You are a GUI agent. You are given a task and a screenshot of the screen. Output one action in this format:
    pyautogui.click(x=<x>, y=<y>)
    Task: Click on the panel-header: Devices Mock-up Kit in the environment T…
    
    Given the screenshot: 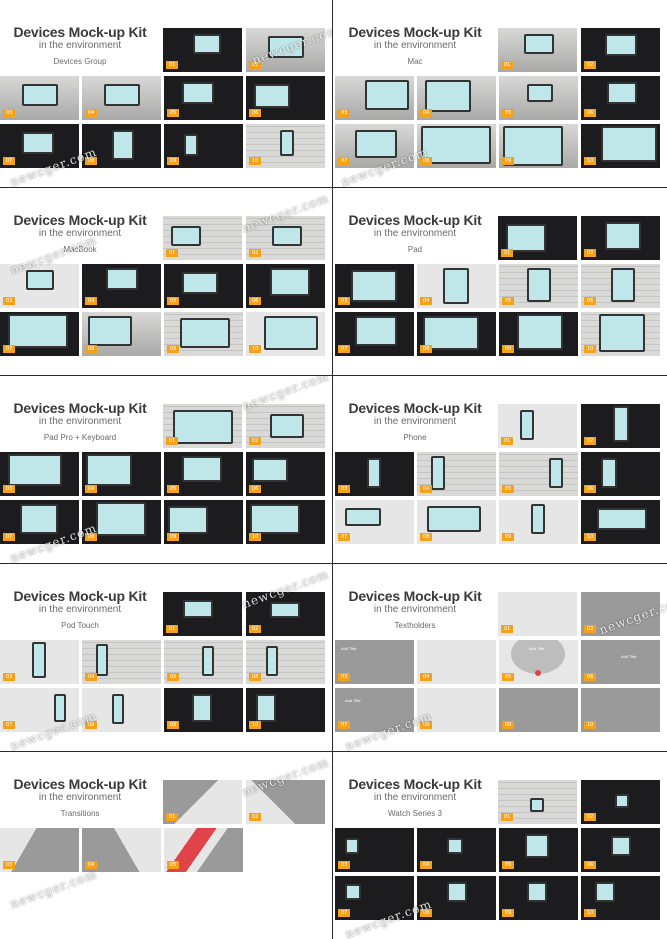 What is the action you would take?
    pyautogui.click(x=415, y=604)
    